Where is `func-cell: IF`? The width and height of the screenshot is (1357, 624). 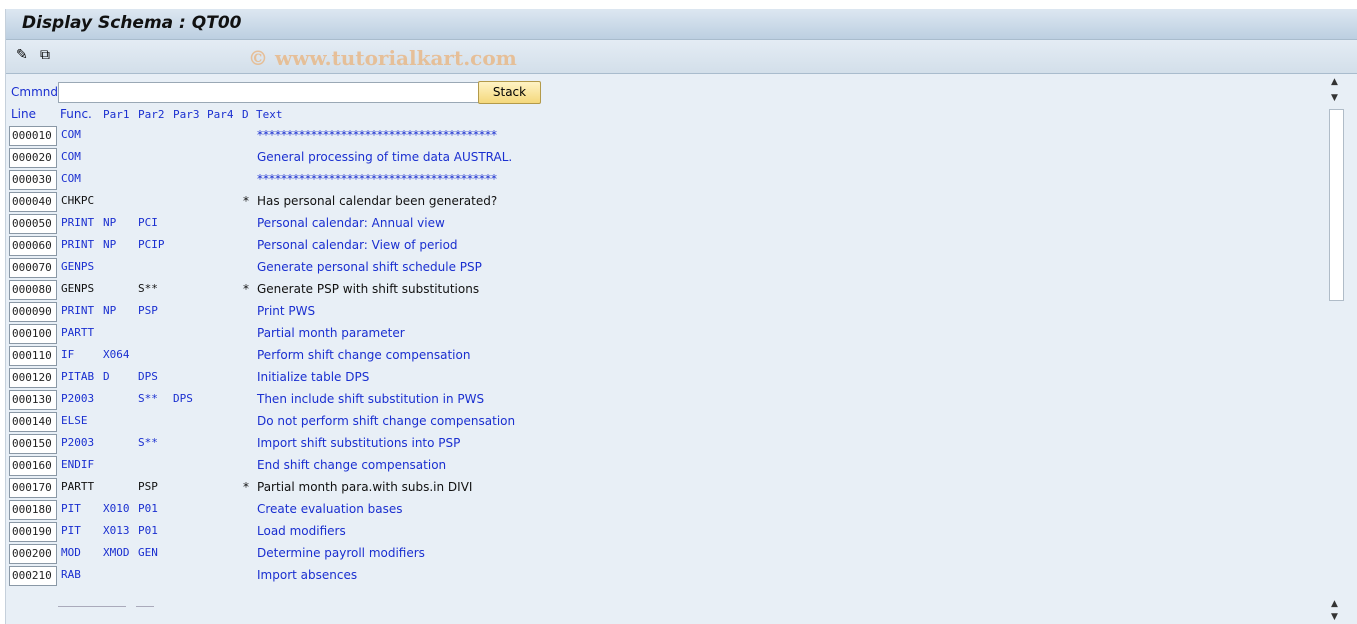 func-cell: IF is located at coordinates (68, 354).